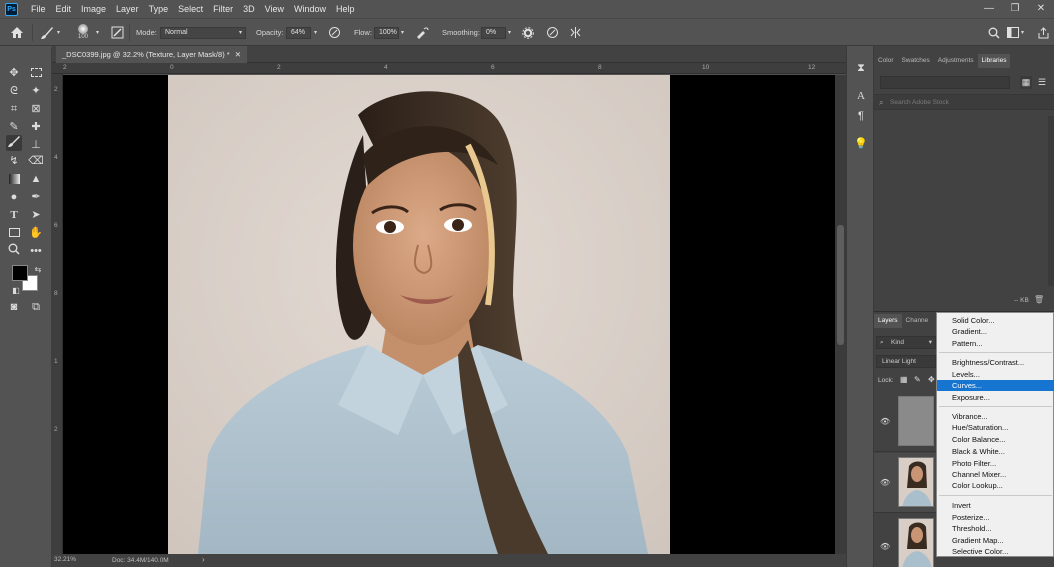 The width and height of the screenshot is (1054, 567). Describe the element at coordinates (1015, 32) in the screenshot. I see `workspace-icon: ▾` at that location.